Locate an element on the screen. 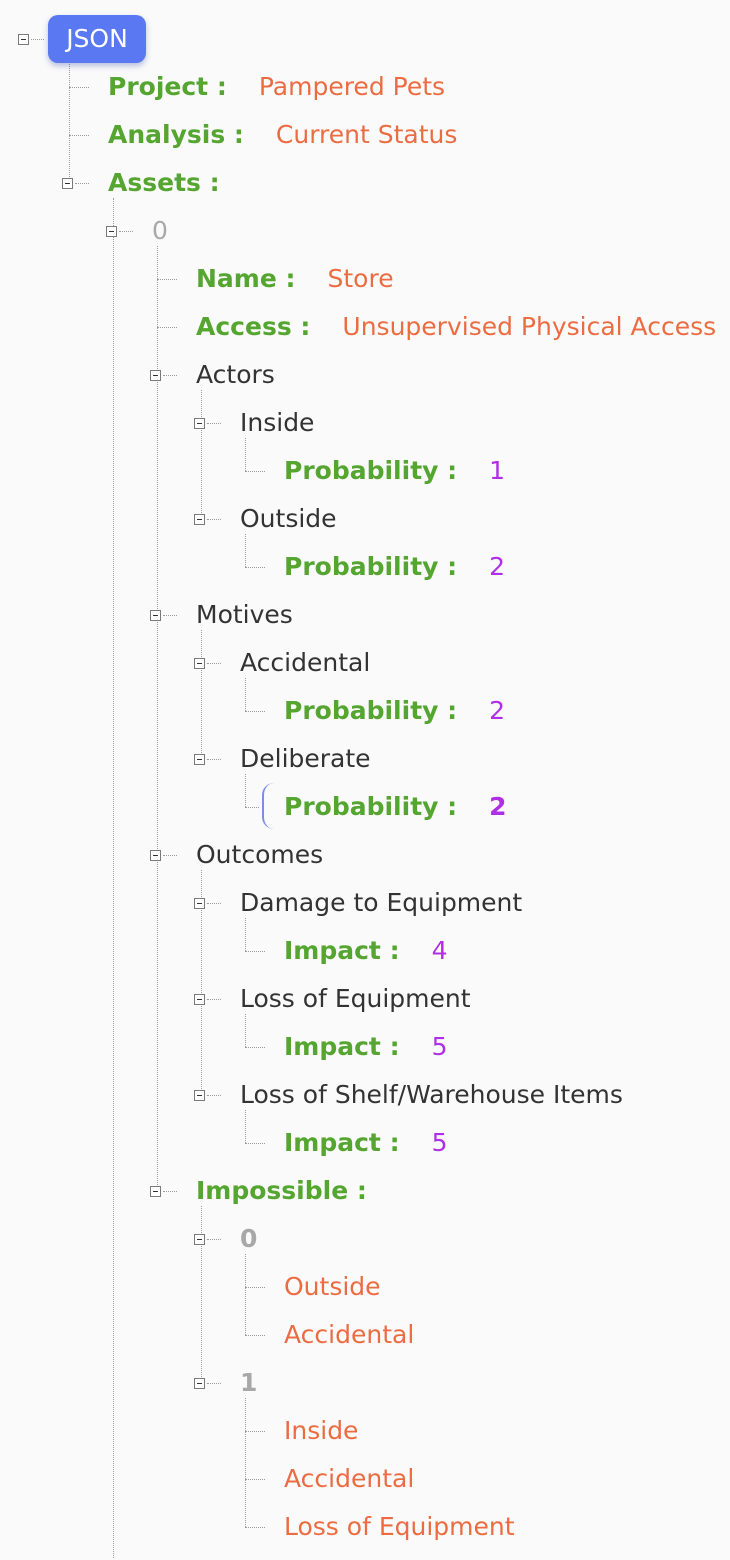 Image resolution: width=730 pixels, height=1560 pixels. root-node-badge: JSON is located at coordinates (97, 39).